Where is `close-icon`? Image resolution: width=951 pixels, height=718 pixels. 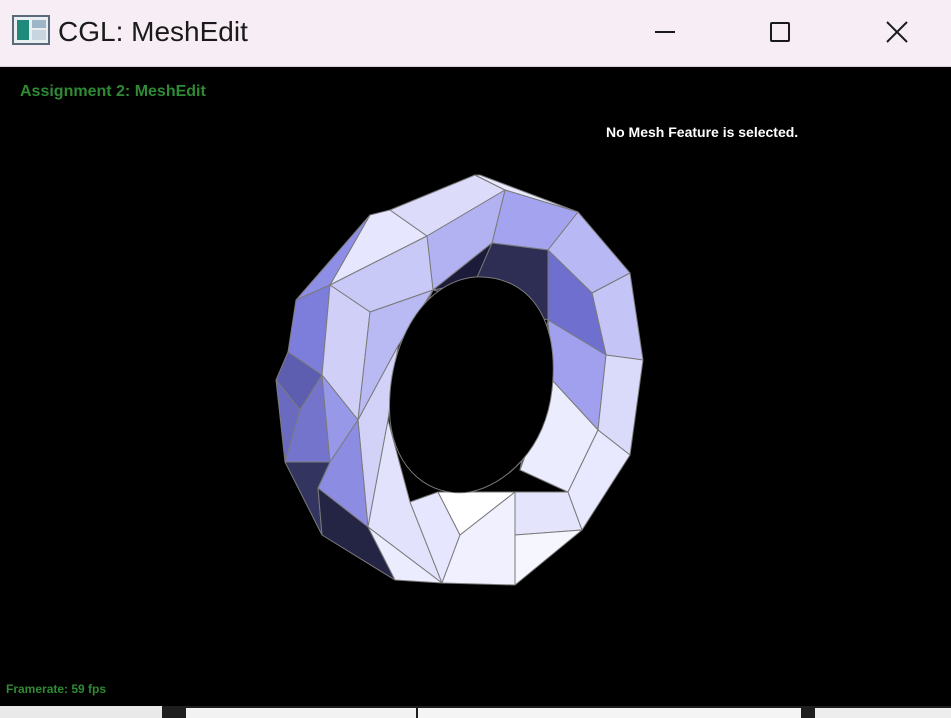 close-icon is located at coordinates (897, 32).